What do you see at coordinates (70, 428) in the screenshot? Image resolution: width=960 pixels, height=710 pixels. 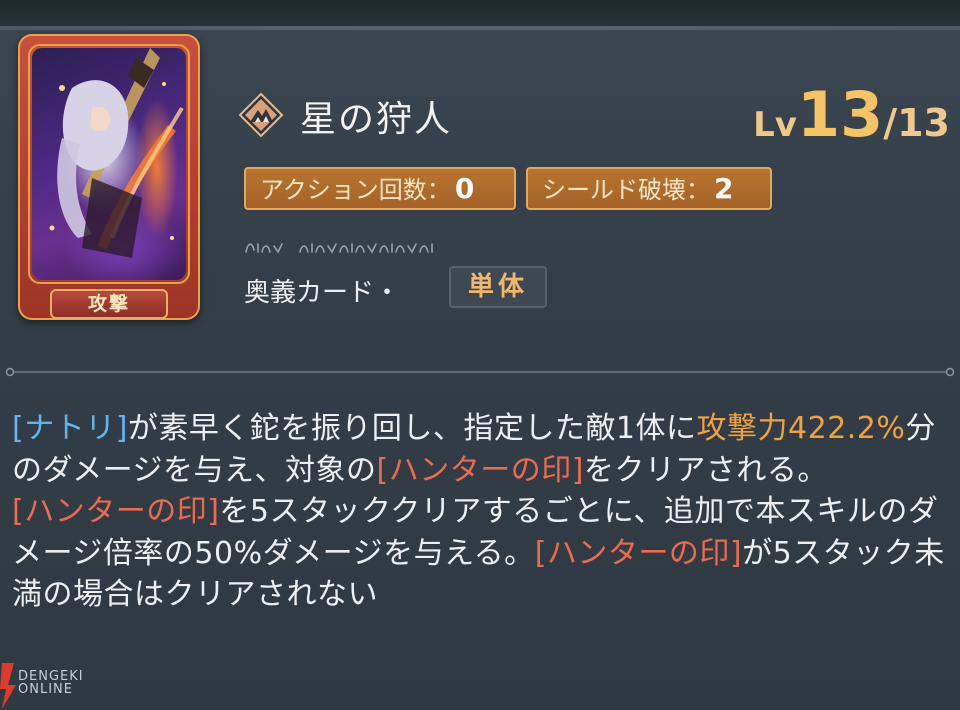 I see `desc-keyword-natori: [ナトリ]` at bounding box center [70, 428].